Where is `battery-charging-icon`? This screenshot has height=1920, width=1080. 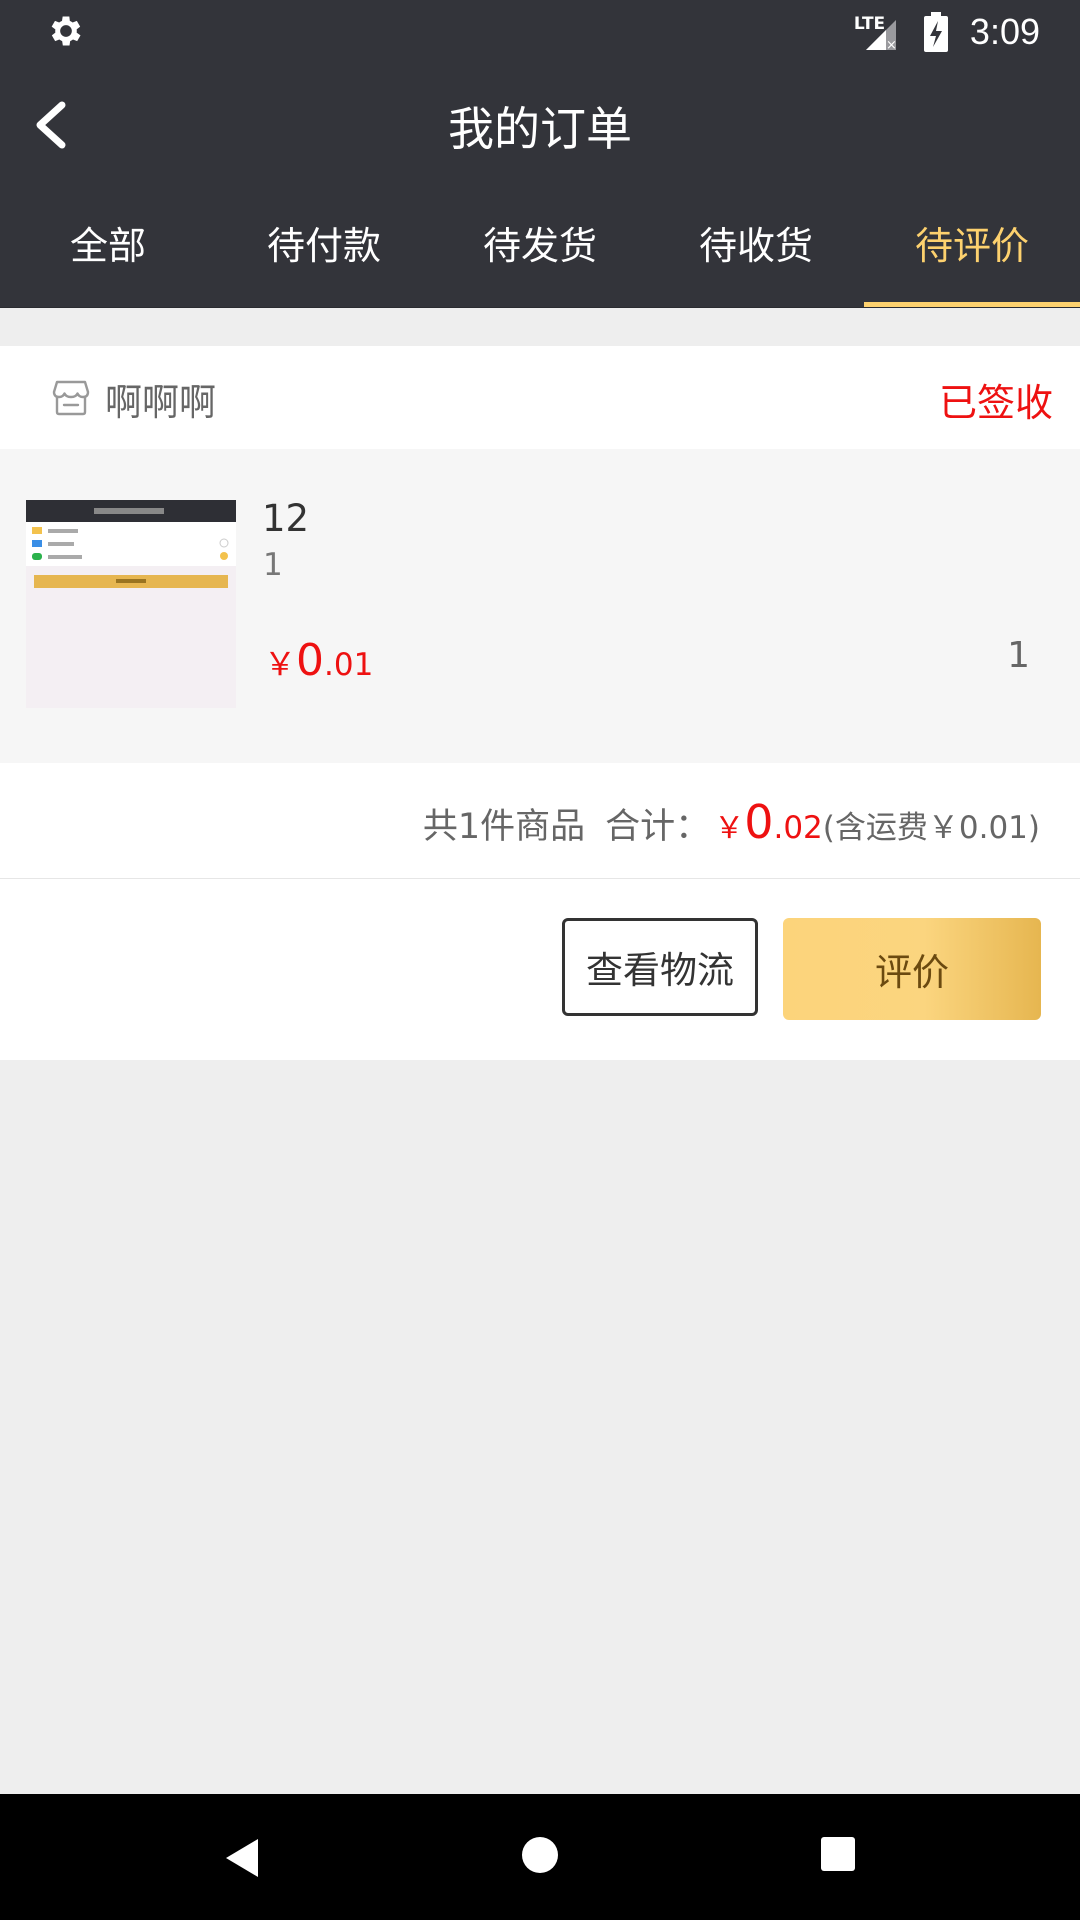
battery-charging-icon is located at coordinates (935, 32).